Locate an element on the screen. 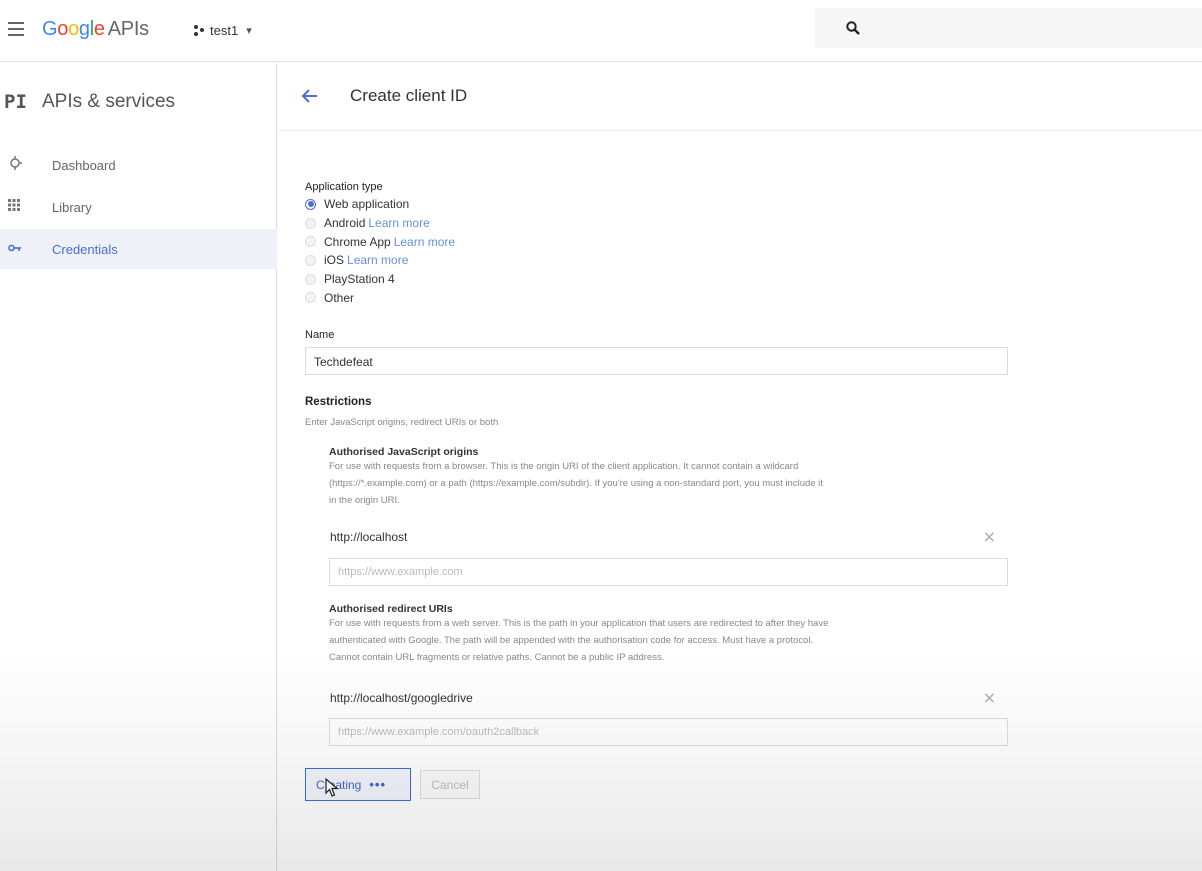 The width and height of the screenshot is (1202, 871). project-selector: test1 ▾ is located at coordinates (223, 30).